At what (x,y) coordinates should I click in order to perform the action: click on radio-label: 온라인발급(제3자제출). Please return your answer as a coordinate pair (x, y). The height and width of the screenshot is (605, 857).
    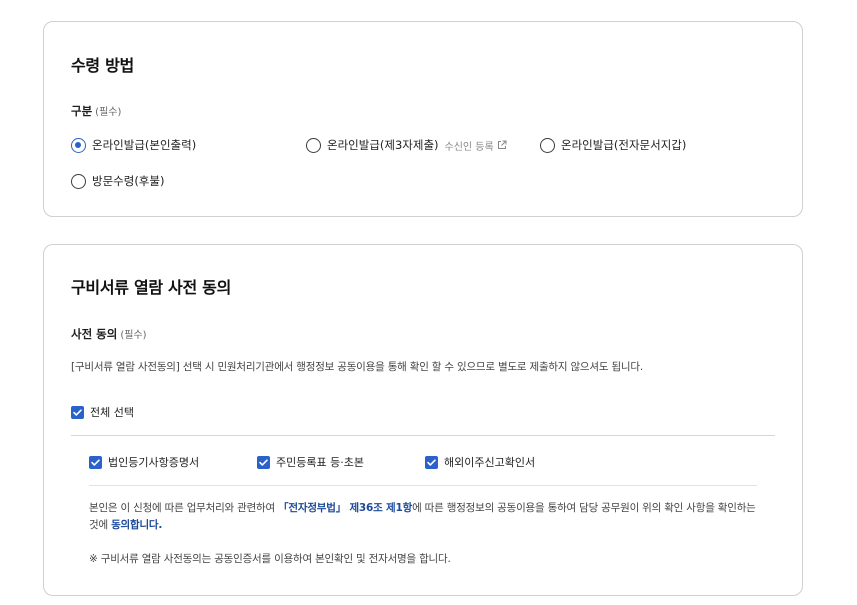
    Looking at the image, I should click on (383, 145).